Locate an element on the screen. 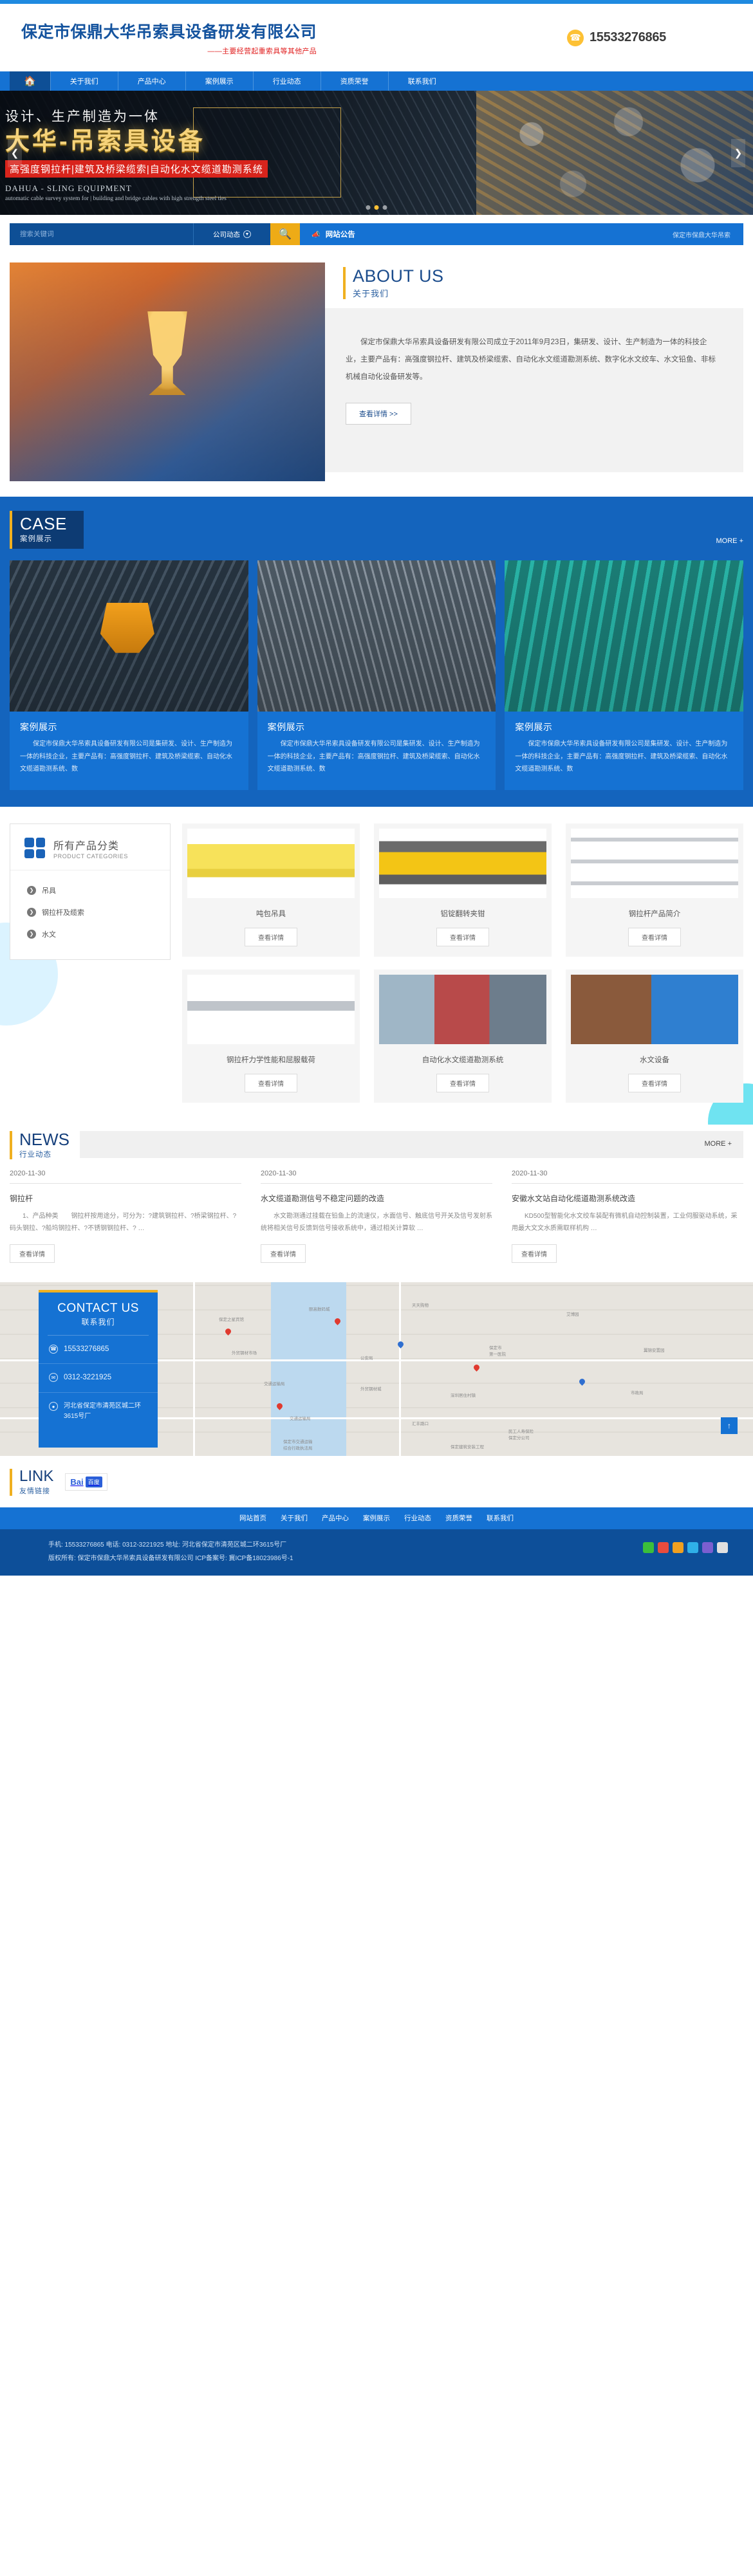 The height and width of the screenshot is (2576, 753). qq-icon is located at coordinates (678, 1547).